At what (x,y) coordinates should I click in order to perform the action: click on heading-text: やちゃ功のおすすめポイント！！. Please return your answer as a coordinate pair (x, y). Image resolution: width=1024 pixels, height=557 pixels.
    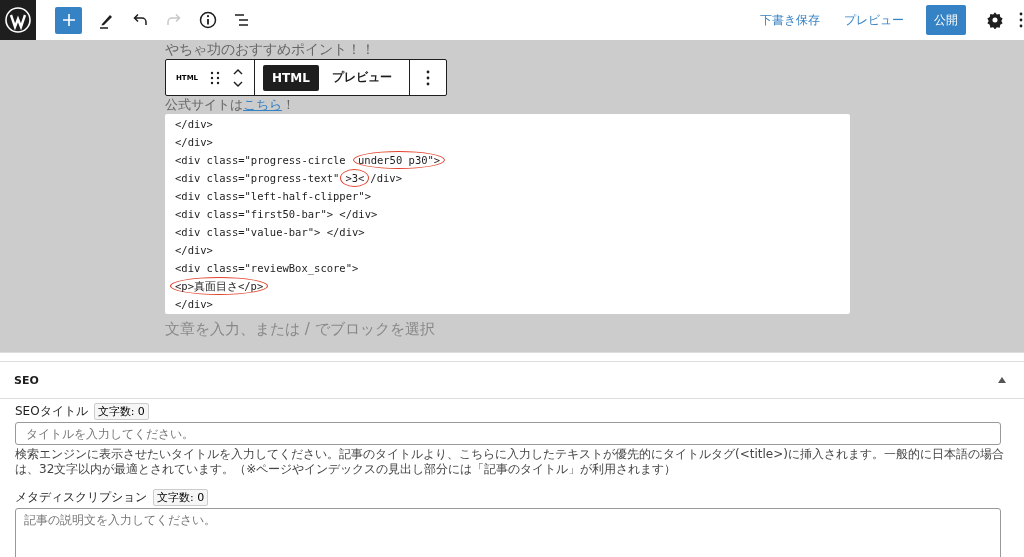
    Looking at the image, I should click on (270, 49).